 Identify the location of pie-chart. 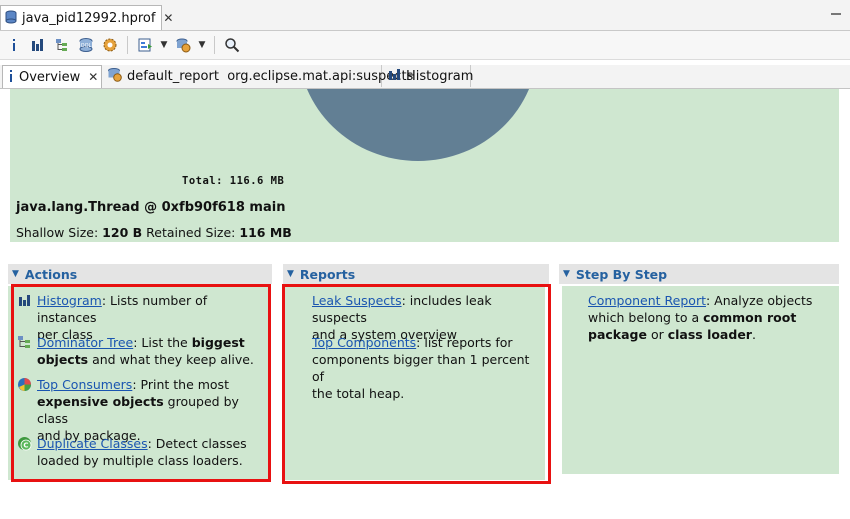
(418, 125).